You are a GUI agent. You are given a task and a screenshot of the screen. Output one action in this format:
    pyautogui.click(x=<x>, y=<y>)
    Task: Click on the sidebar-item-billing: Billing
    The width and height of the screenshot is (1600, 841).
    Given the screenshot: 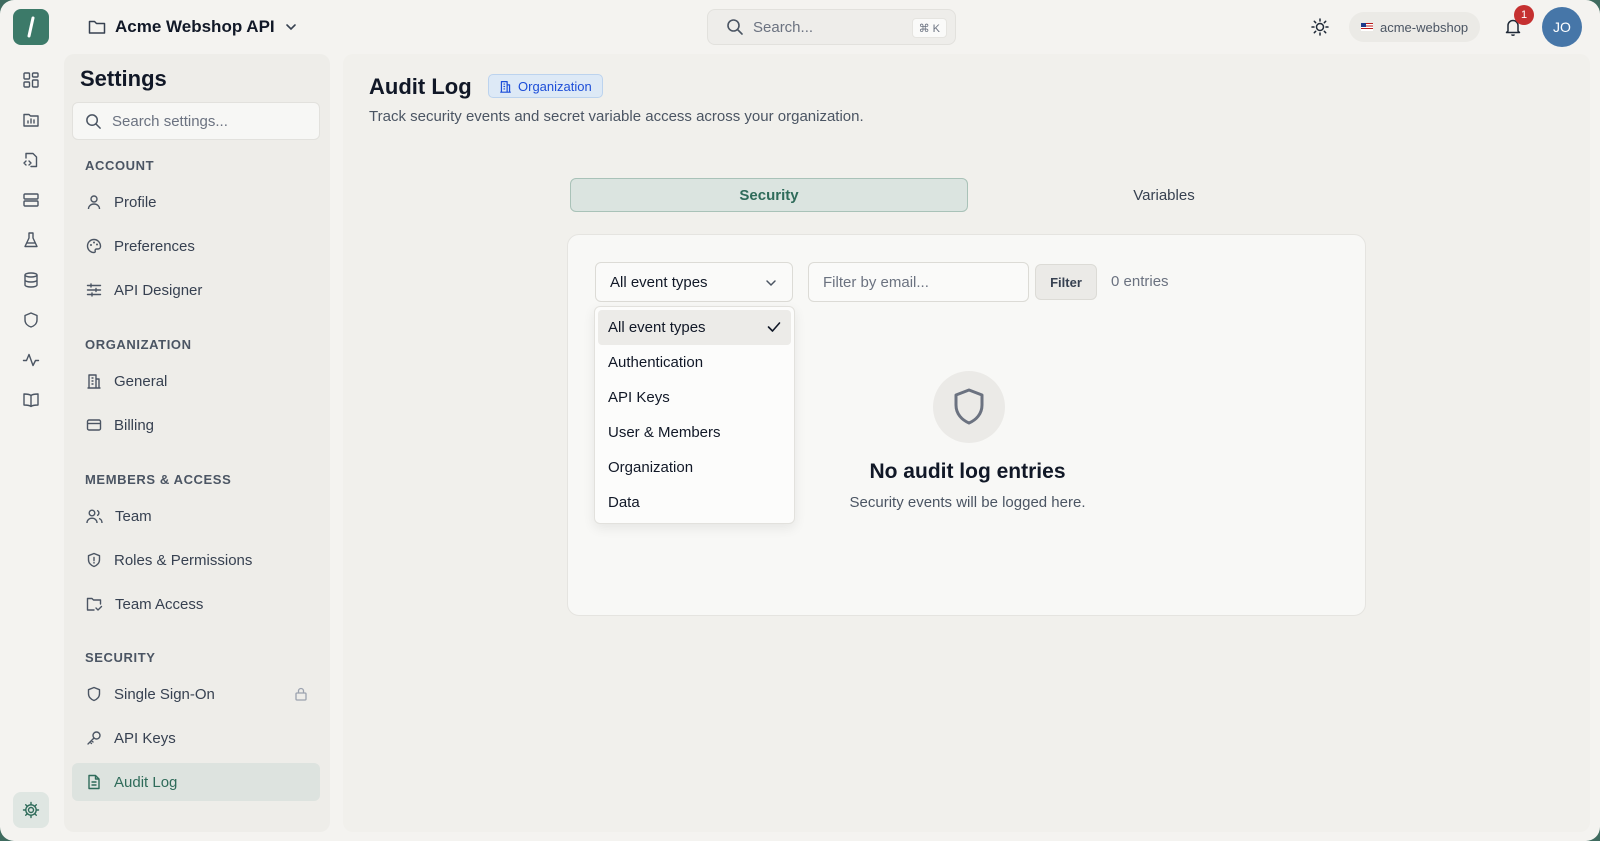 What is the action you would take?
    pyautogui.click(x=196, y=425)
    